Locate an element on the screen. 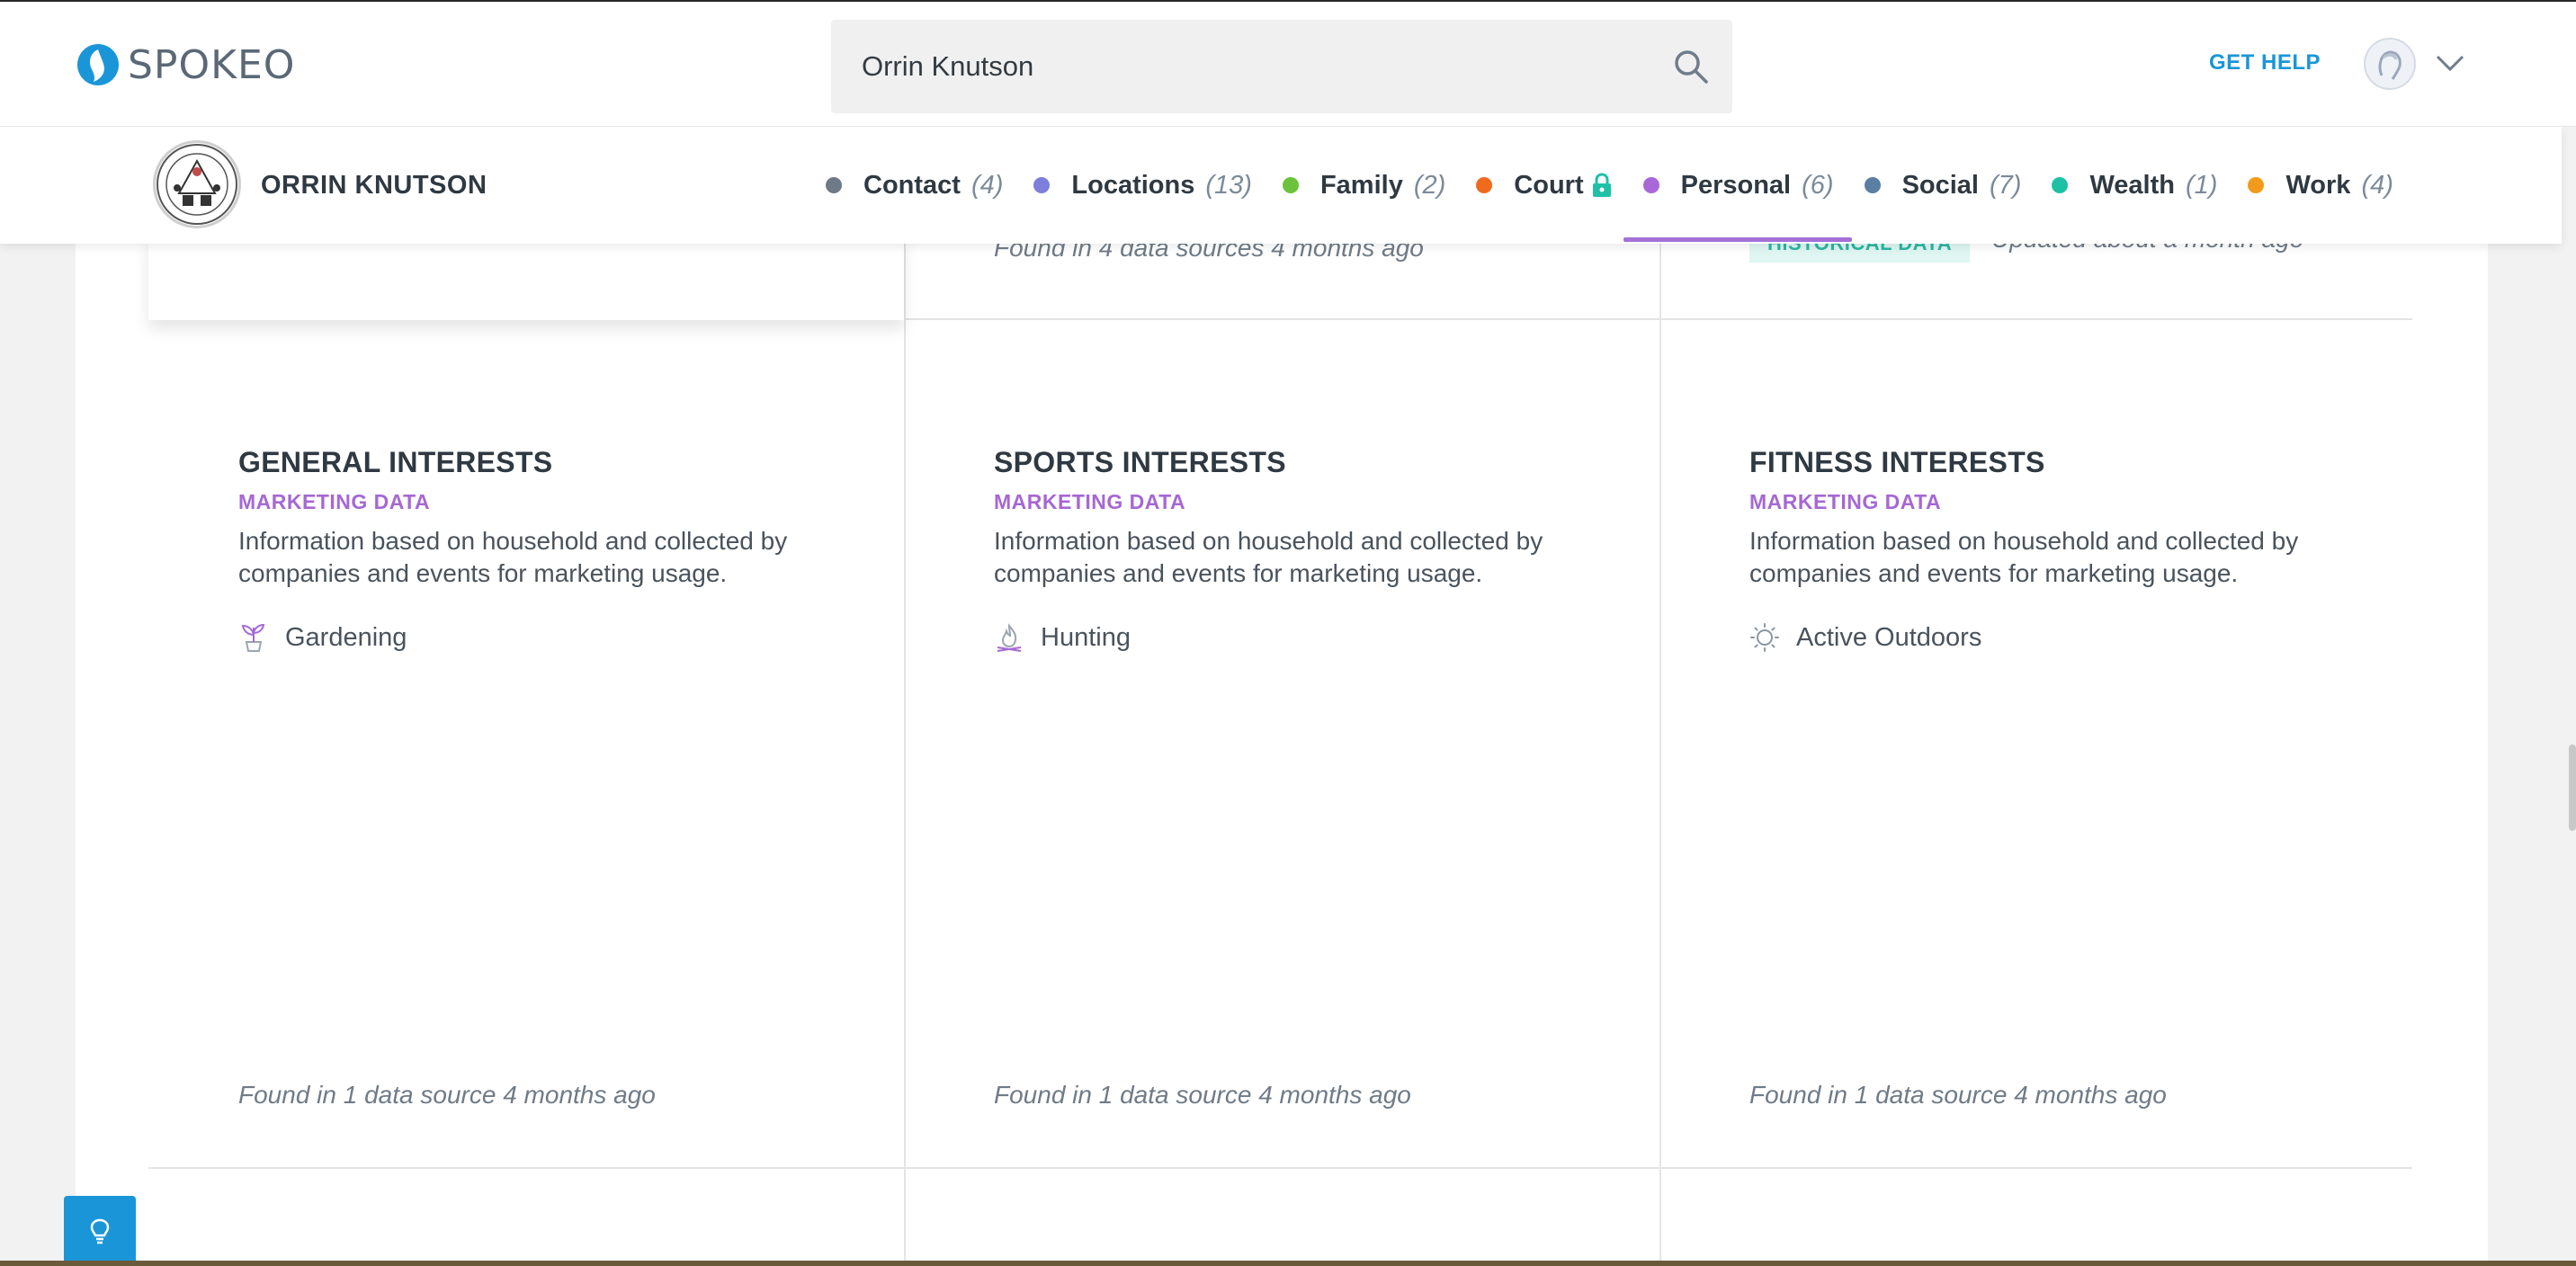 Image resolution: width=2576 pixels, height=1266 pixels. tab-personal: Personal (6) is located at coordinates (1737, 185).